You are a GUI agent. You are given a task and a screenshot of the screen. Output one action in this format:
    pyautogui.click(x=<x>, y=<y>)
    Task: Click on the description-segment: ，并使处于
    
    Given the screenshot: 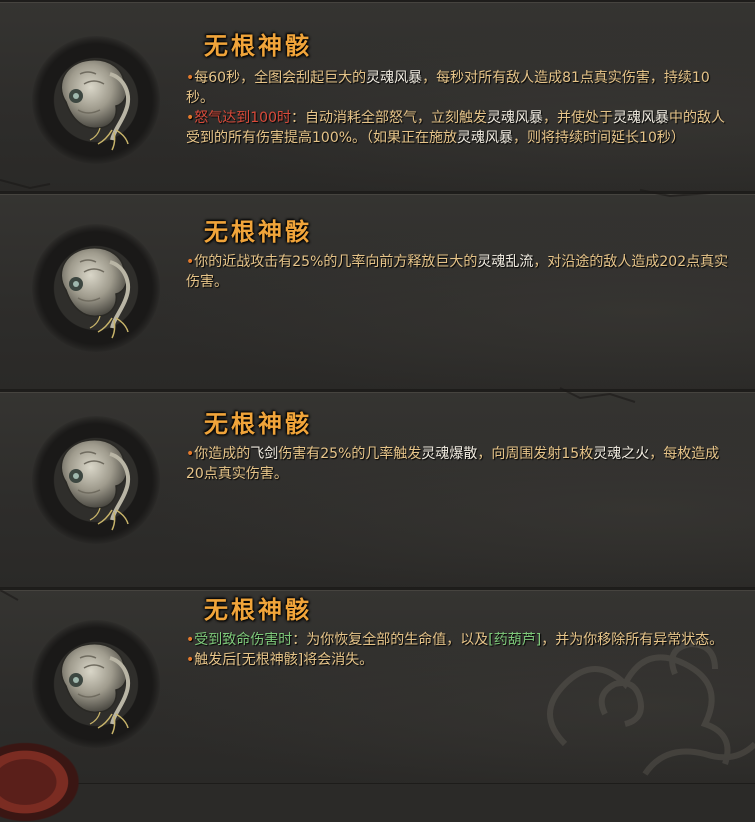 What is the action you would take?
    pyautogui.click(x=578, y=118)
    